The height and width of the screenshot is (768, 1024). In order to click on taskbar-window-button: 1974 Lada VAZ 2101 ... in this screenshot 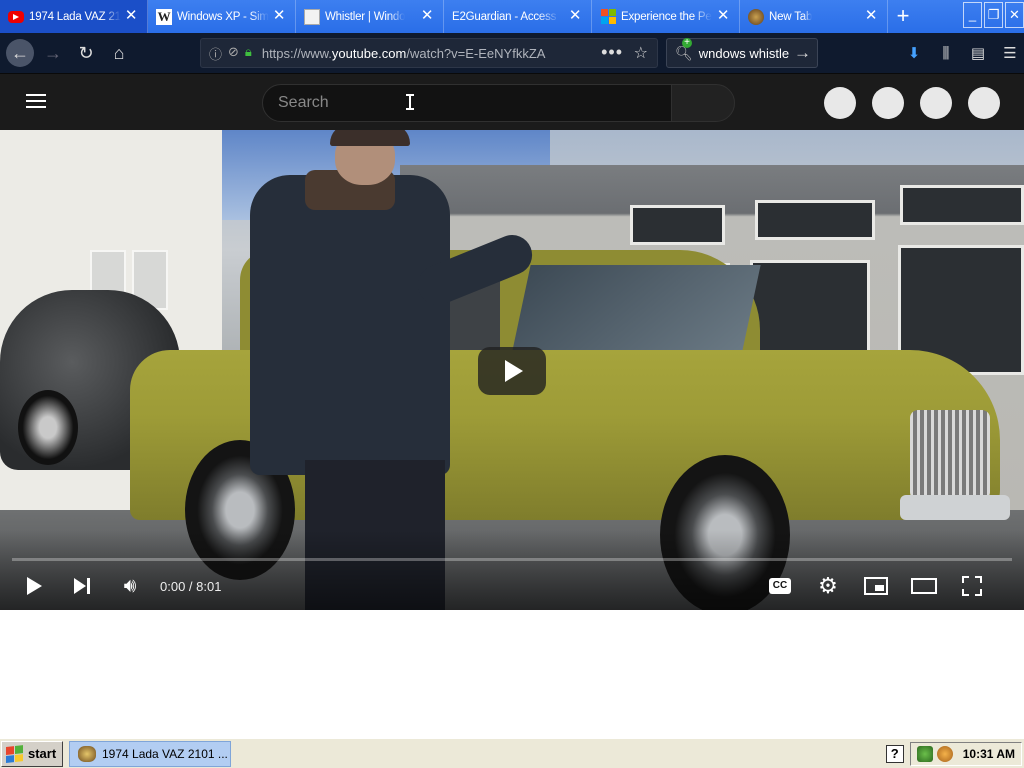, I will do `click(150, 753)`.